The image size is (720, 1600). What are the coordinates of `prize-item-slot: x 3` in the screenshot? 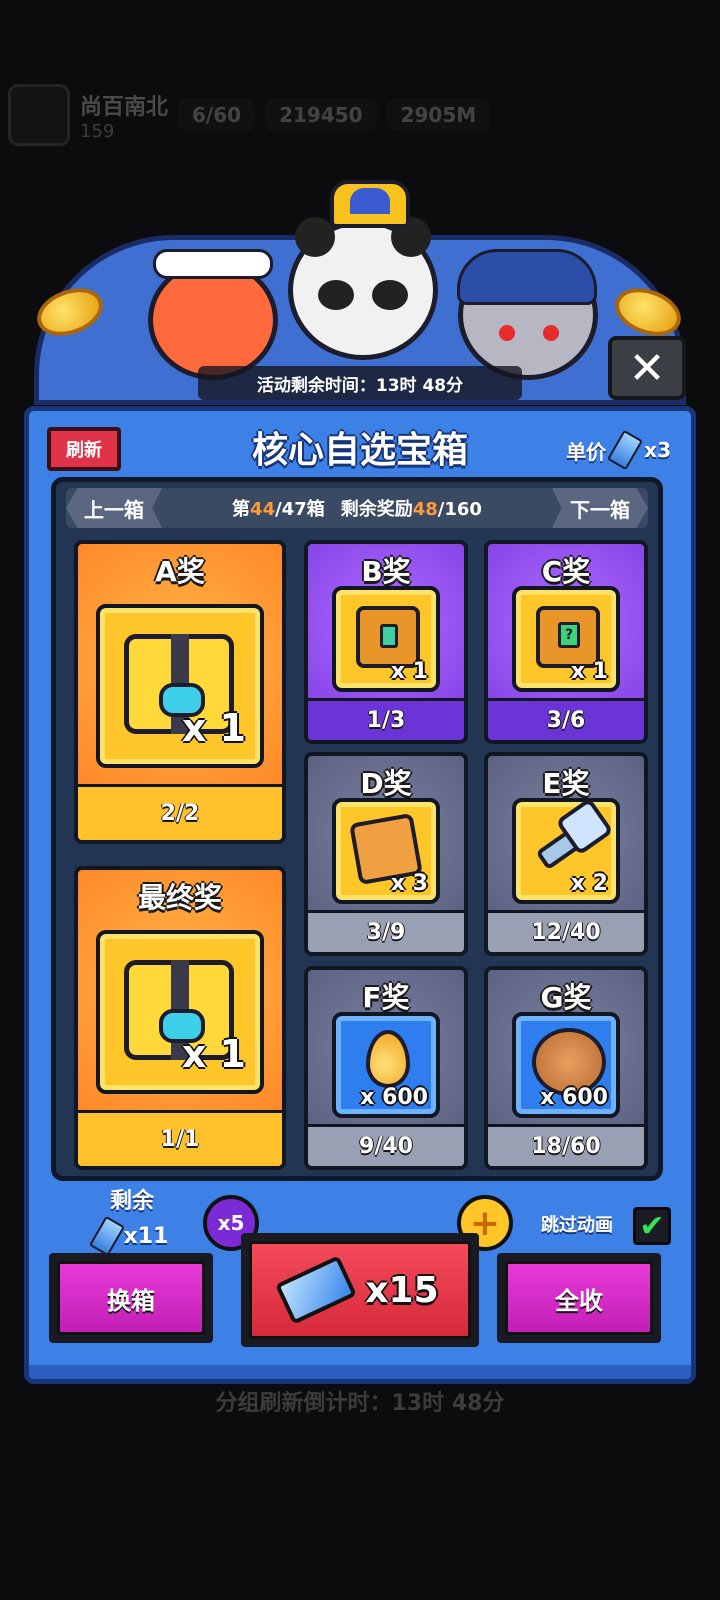 It's located at (386, 851).